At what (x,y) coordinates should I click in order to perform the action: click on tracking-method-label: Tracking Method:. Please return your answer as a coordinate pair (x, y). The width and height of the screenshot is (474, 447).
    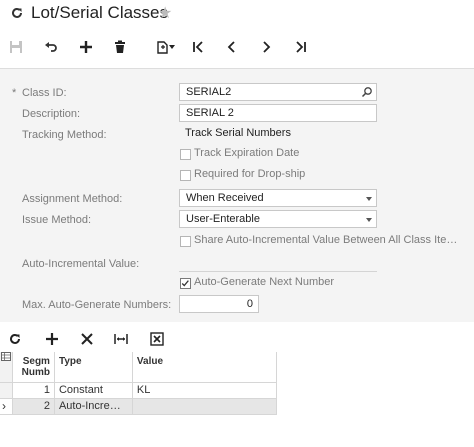
    Looking at the image, I should click on (64, 135).